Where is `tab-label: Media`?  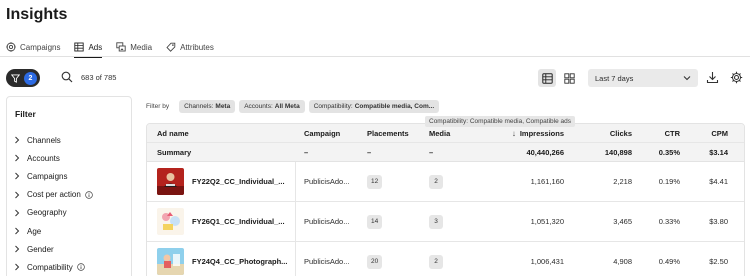 tab-label: Media is located at coordinates (141, 47).